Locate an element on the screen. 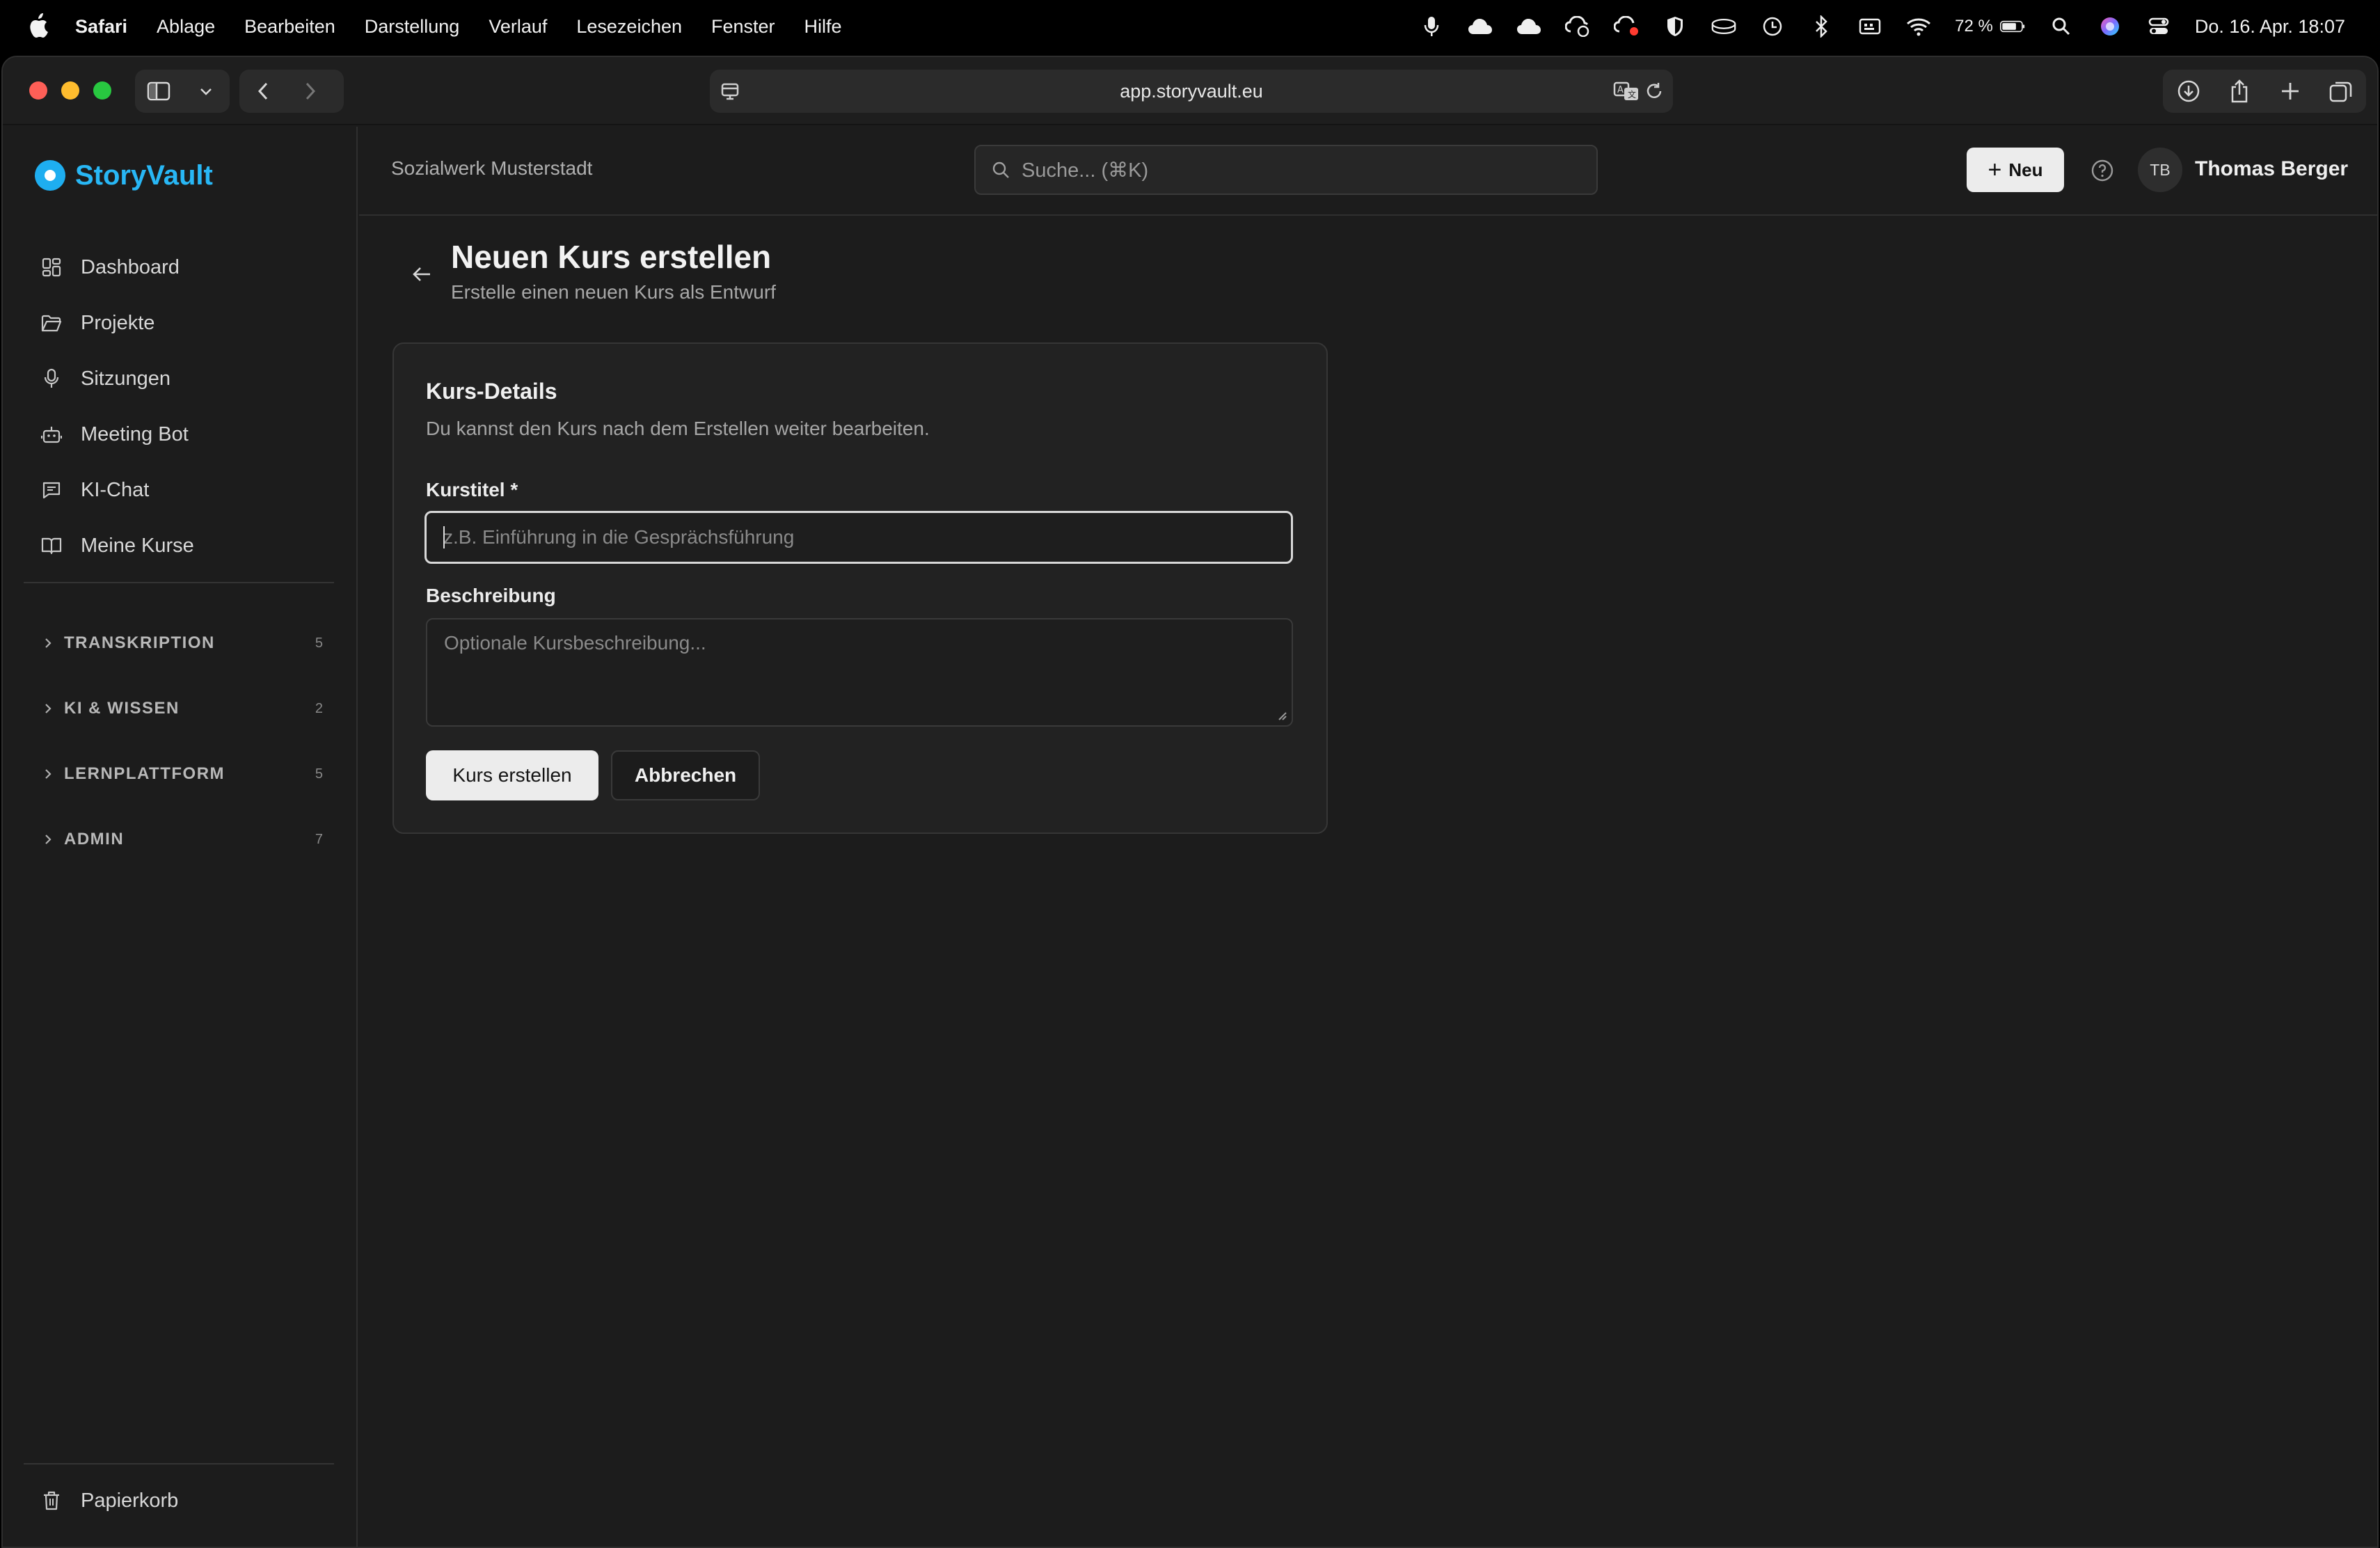 This screenshot has width=2380, height=1548. back-button is located at coordinates (263, 91).